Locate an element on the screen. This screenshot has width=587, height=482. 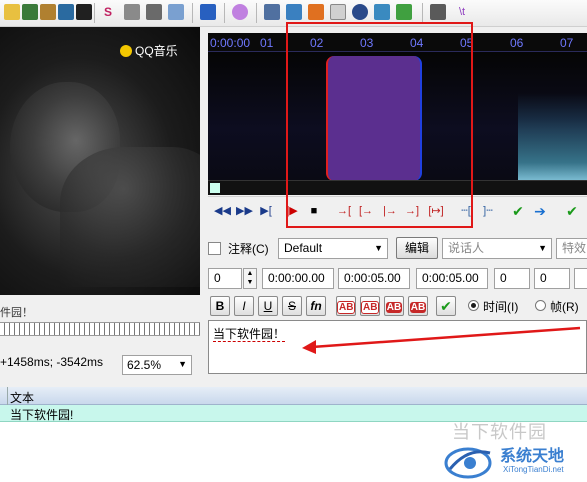
shadow-color-button: AB is located at coordinates (418, 306).